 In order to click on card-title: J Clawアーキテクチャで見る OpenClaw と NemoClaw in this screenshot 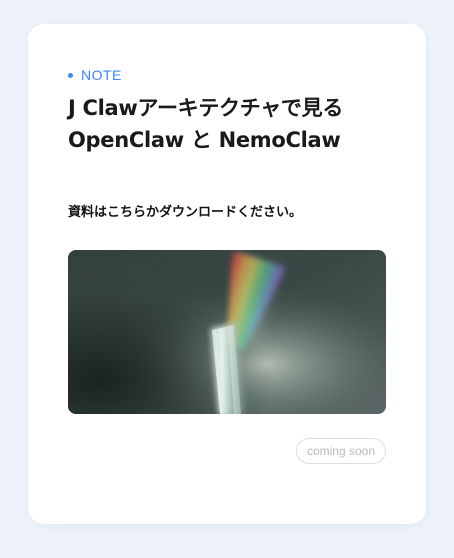, I will do `click(227, 124)`.